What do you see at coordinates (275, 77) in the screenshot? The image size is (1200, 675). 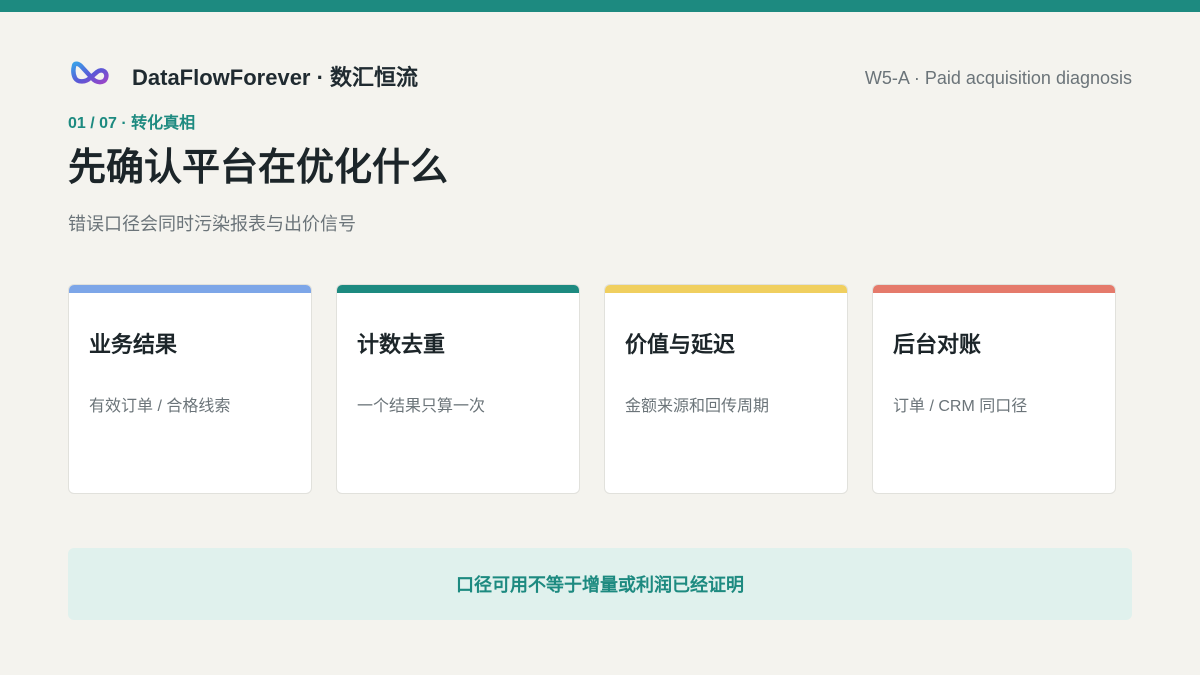 I see `brand-name: DataFlowForever · 数汇恒流` at bounding box center [275, 77].